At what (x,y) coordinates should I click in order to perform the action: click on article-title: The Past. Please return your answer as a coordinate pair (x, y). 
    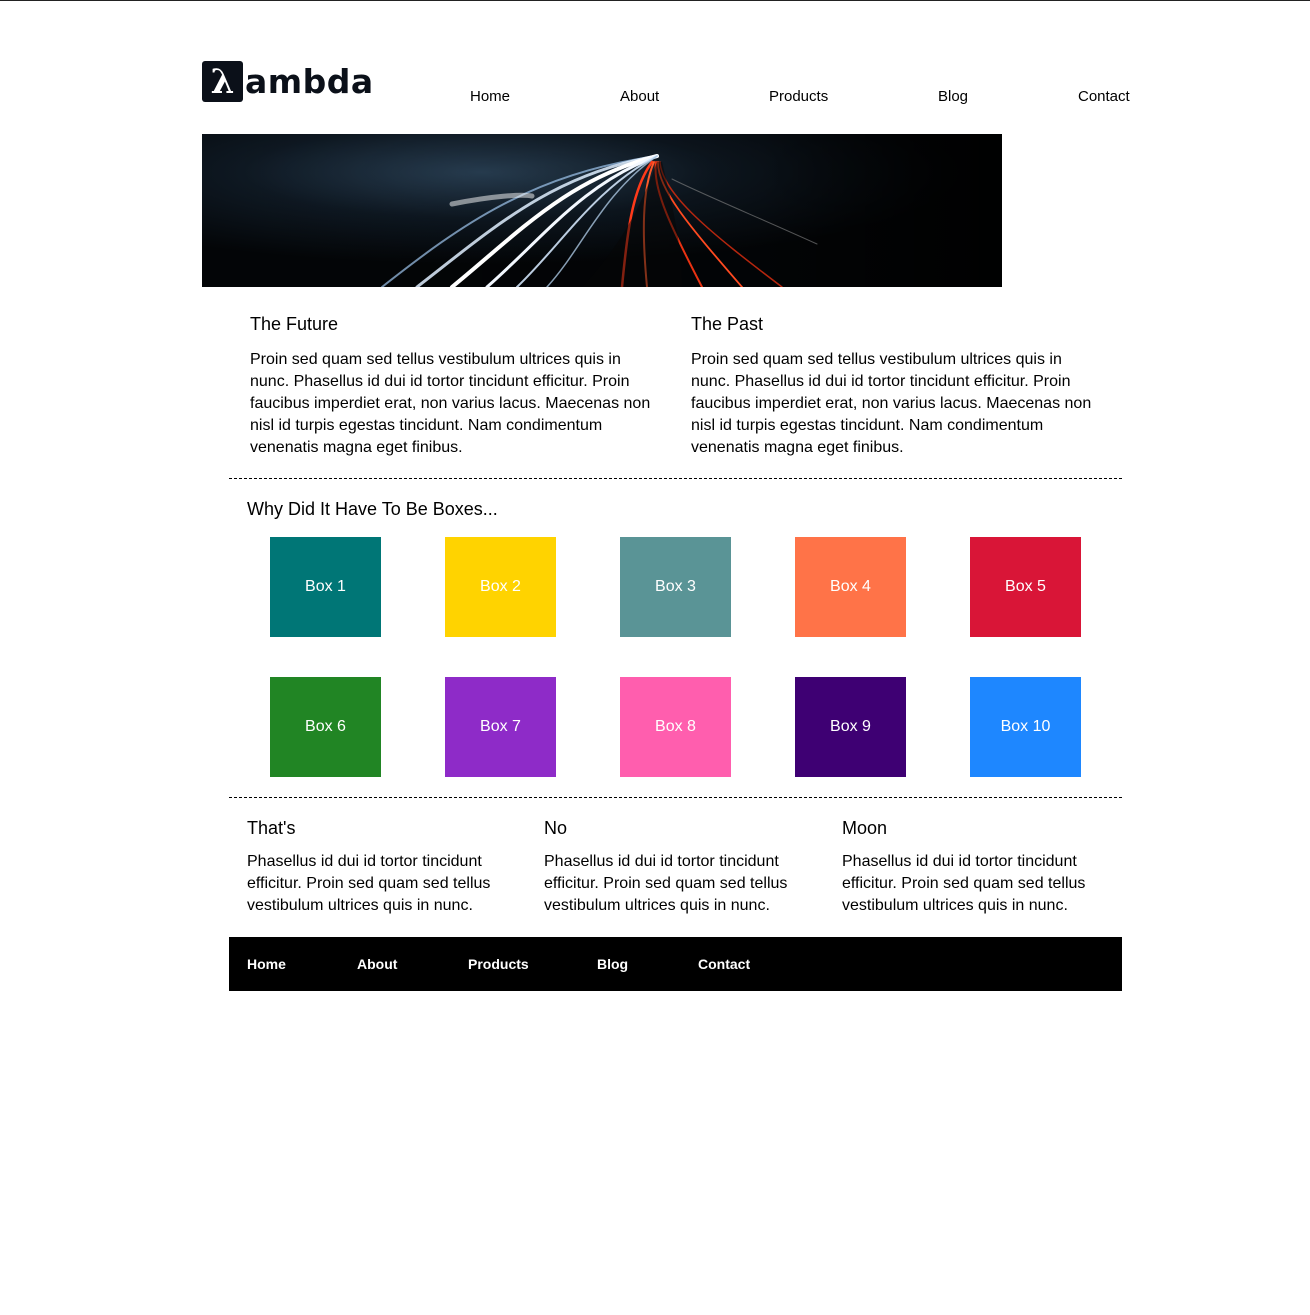
    Looking at the image, I should click on (727, 324).